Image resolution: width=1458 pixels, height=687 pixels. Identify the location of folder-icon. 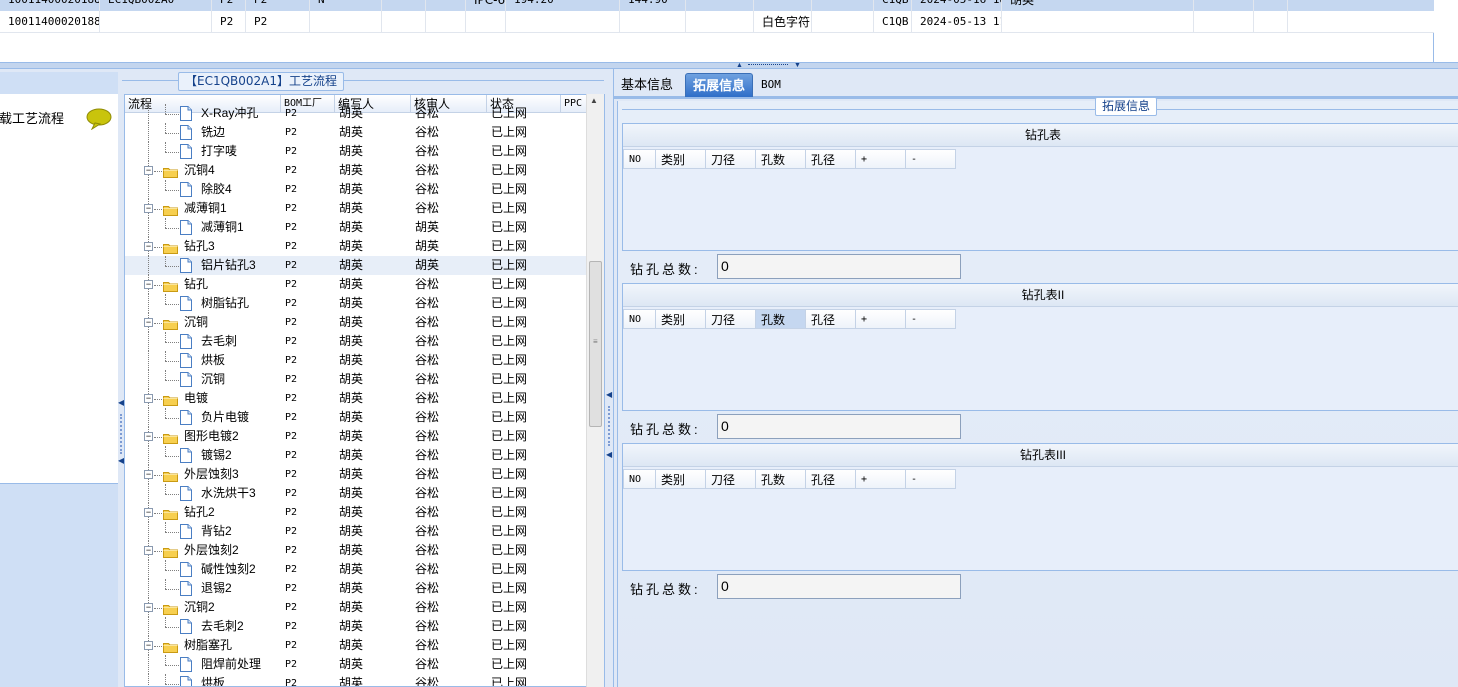
(170, 475).